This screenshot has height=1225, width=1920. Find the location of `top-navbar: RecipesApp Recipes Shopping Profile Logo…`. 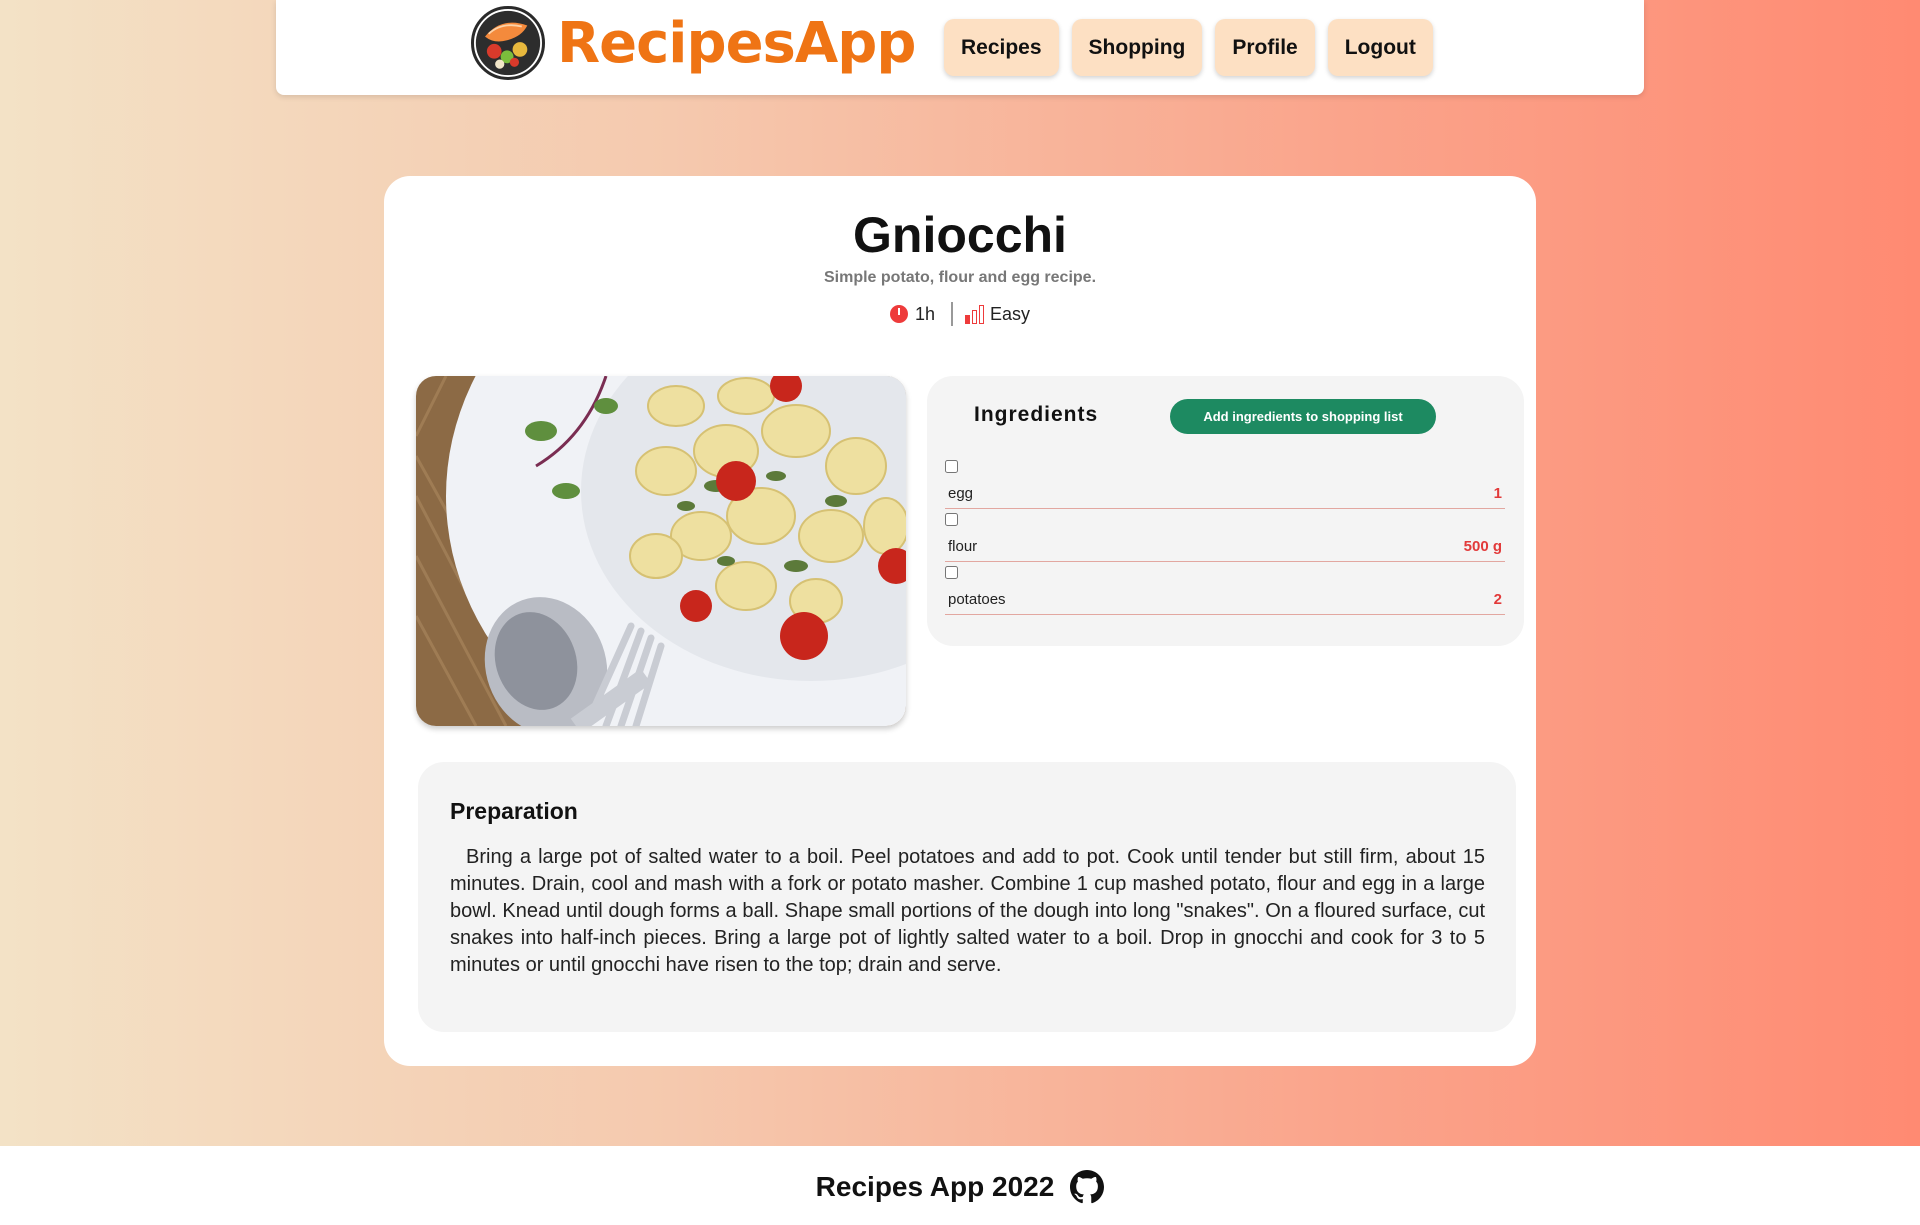

top-navbar: RecipesApp Recipes Shopping Profile Logo… is located at coordinates (960, 47).